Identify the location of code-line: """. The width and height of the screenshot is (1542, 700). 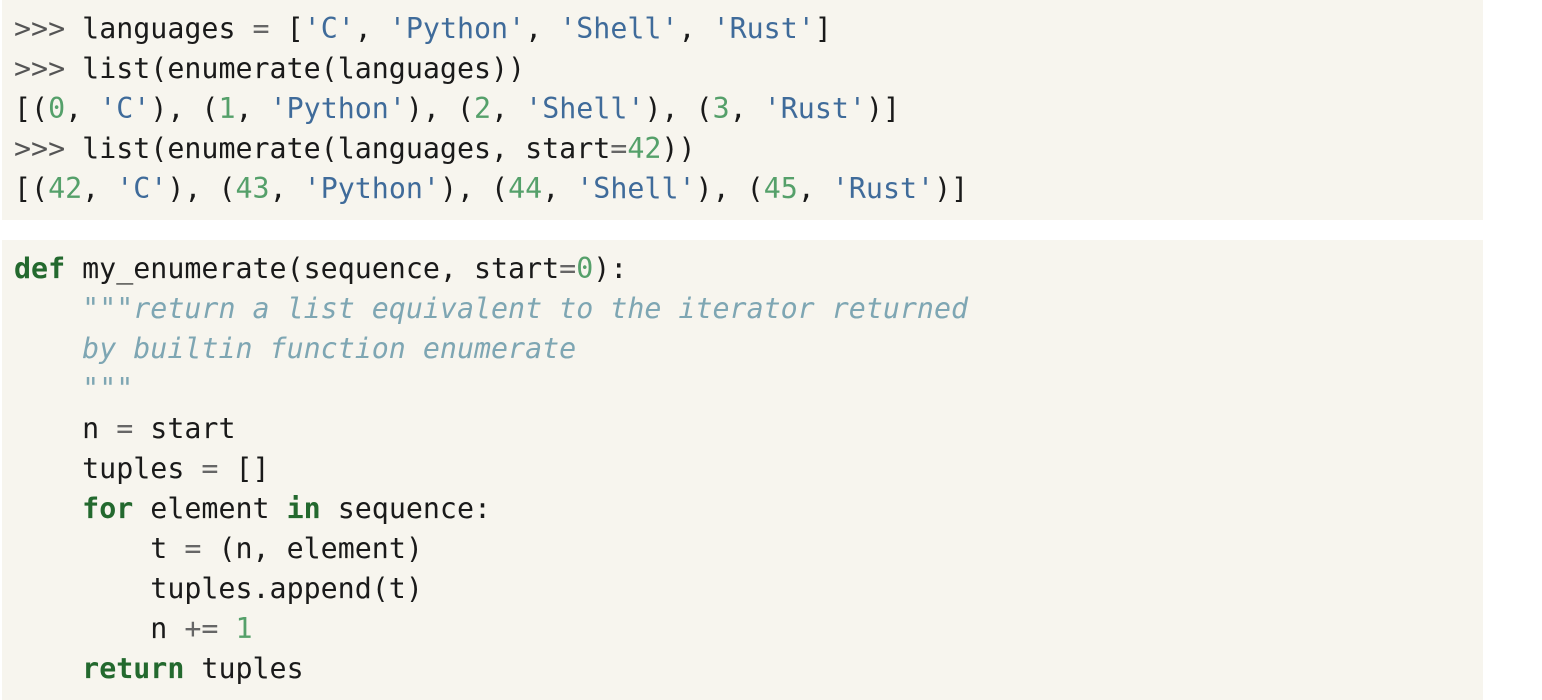
(748, 389).